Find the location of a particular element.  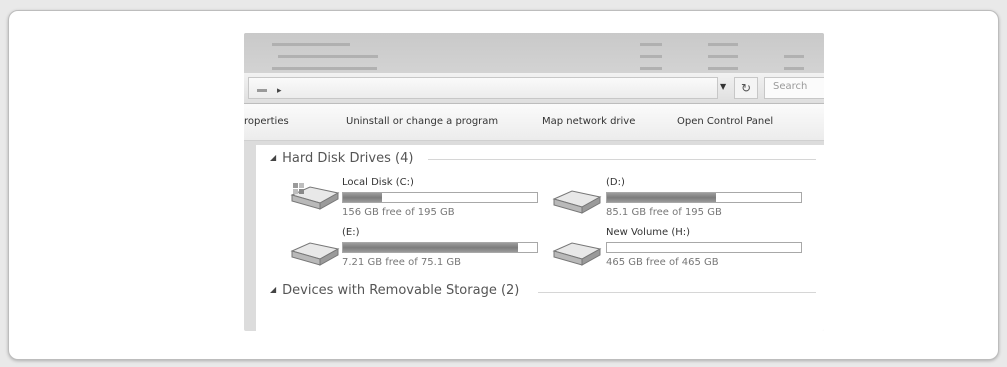

group-header-hard-disk-drives: ◢ Hard Disk Drives (4) is located at coordinates (341, 158).